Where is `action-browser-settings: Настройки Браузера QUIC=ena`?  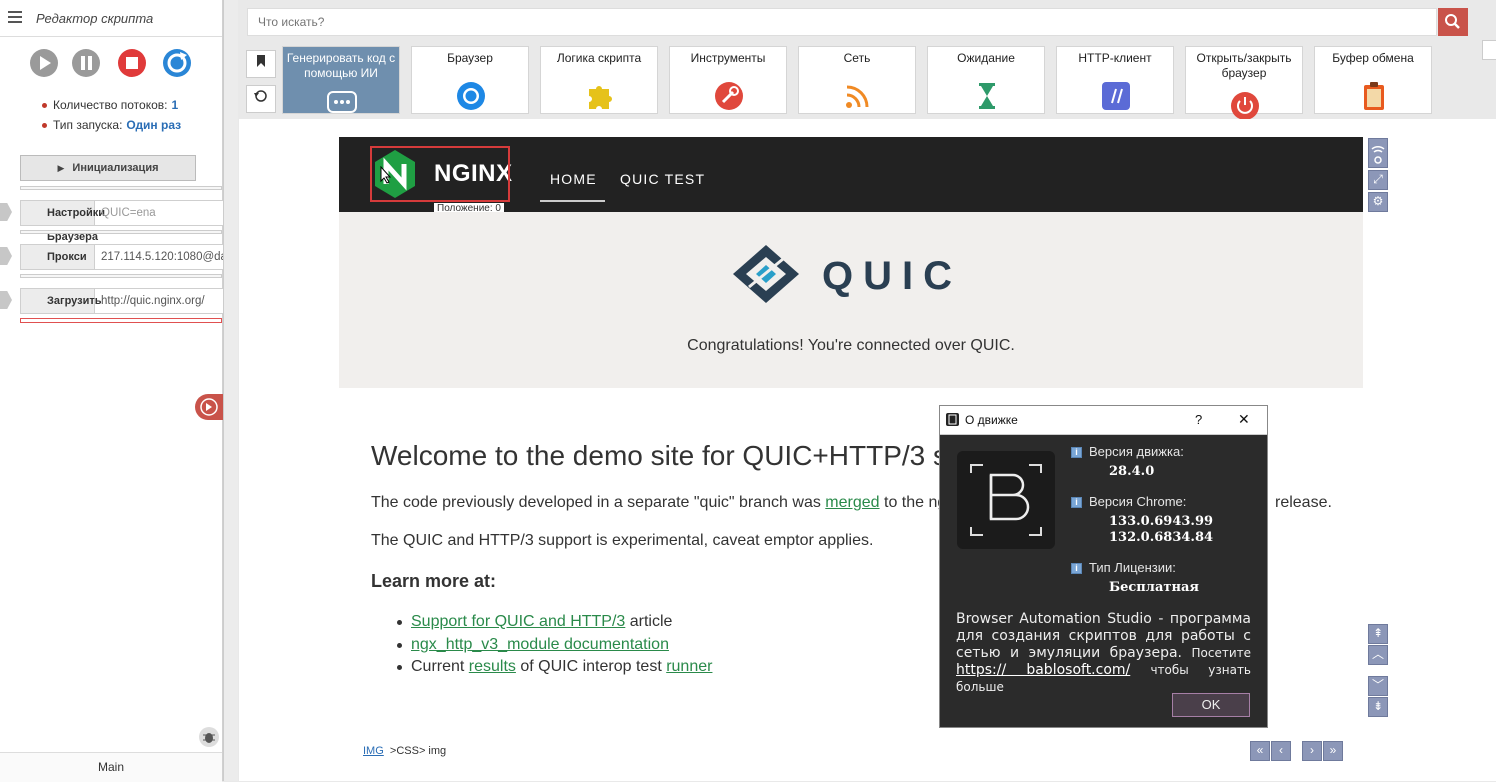
action-browser-settings: Настройки Браузера QUIC=ena is located at coordinates (122, 221).